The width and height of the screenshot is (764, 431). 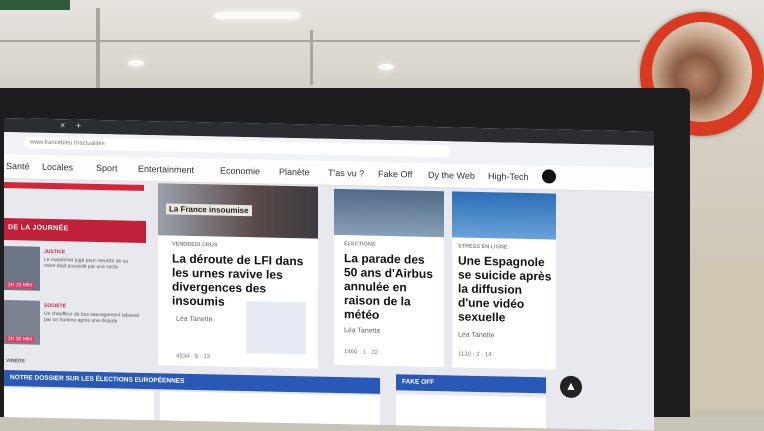 What do you see at coordinates (475, 355) in the screenshot?
I see `article-stats: 1130 · 2 · 14` at bounding box center [475, 355].